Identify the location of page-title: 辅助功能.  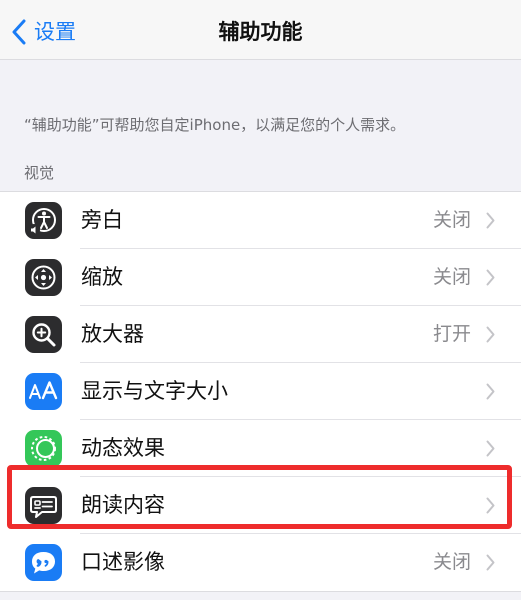
(260, 32).